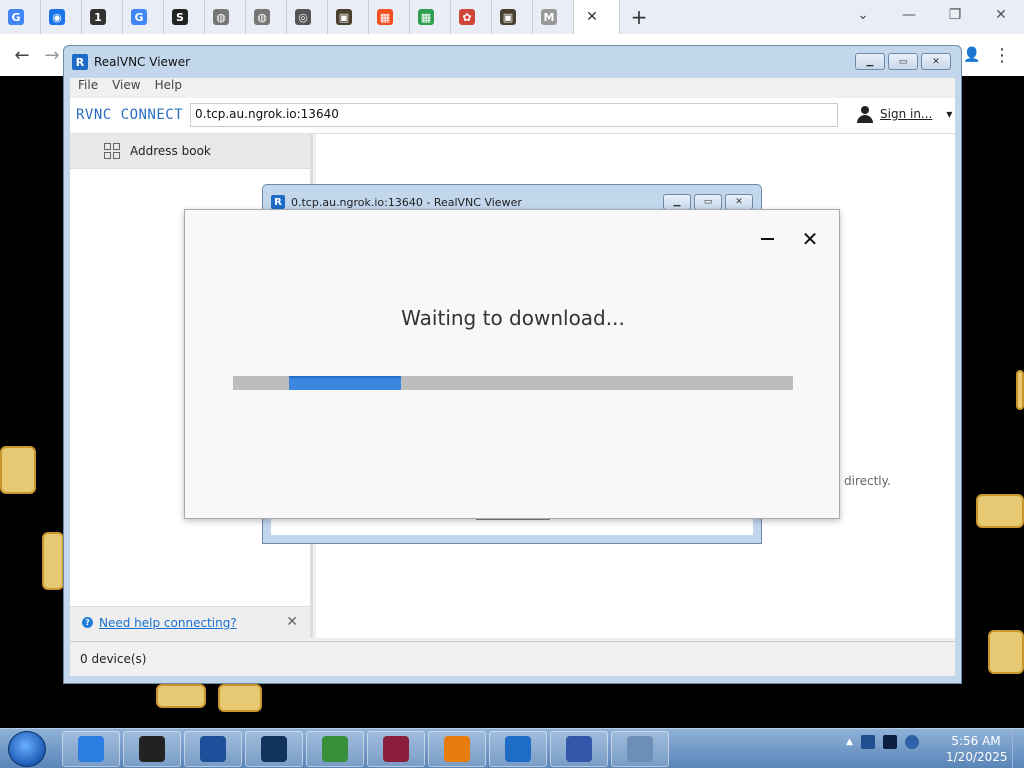  What do you see at coordinates (972, 55) in the screenshot?
I see `profile-icon: 👤` at bounding box center [972, 55].